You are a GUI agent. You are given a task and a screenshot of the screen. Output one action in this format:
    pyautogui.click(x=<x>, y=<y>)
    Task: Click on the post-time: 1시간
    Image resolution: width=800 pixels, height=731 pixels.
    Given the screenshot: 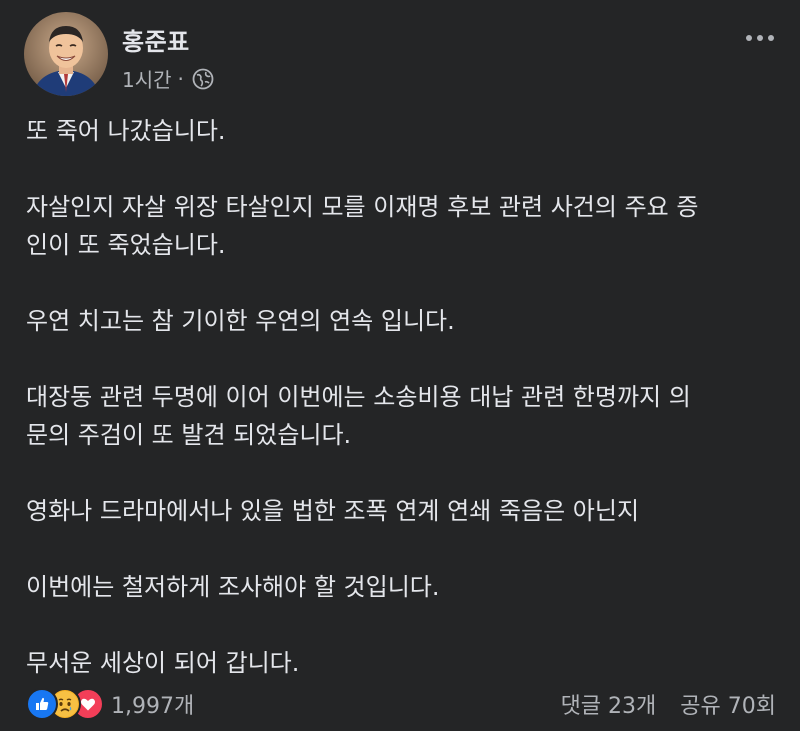 What is the action you would take?
    pyautogui.click(x=147, y=78)
    